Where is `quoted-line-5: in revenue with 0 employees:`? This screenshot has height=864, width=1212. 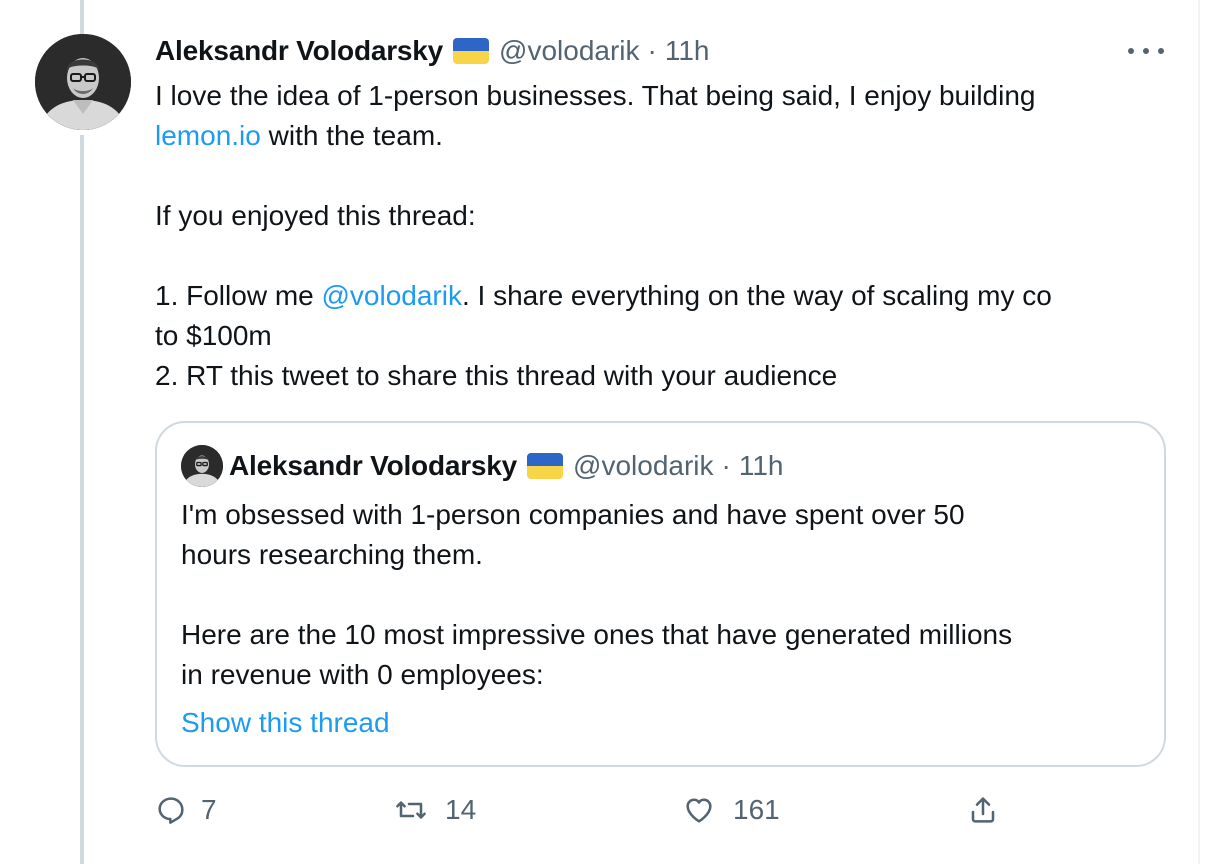 quoted-line-5: in revenue with 0 employees: is located at coordinates (362, 674).